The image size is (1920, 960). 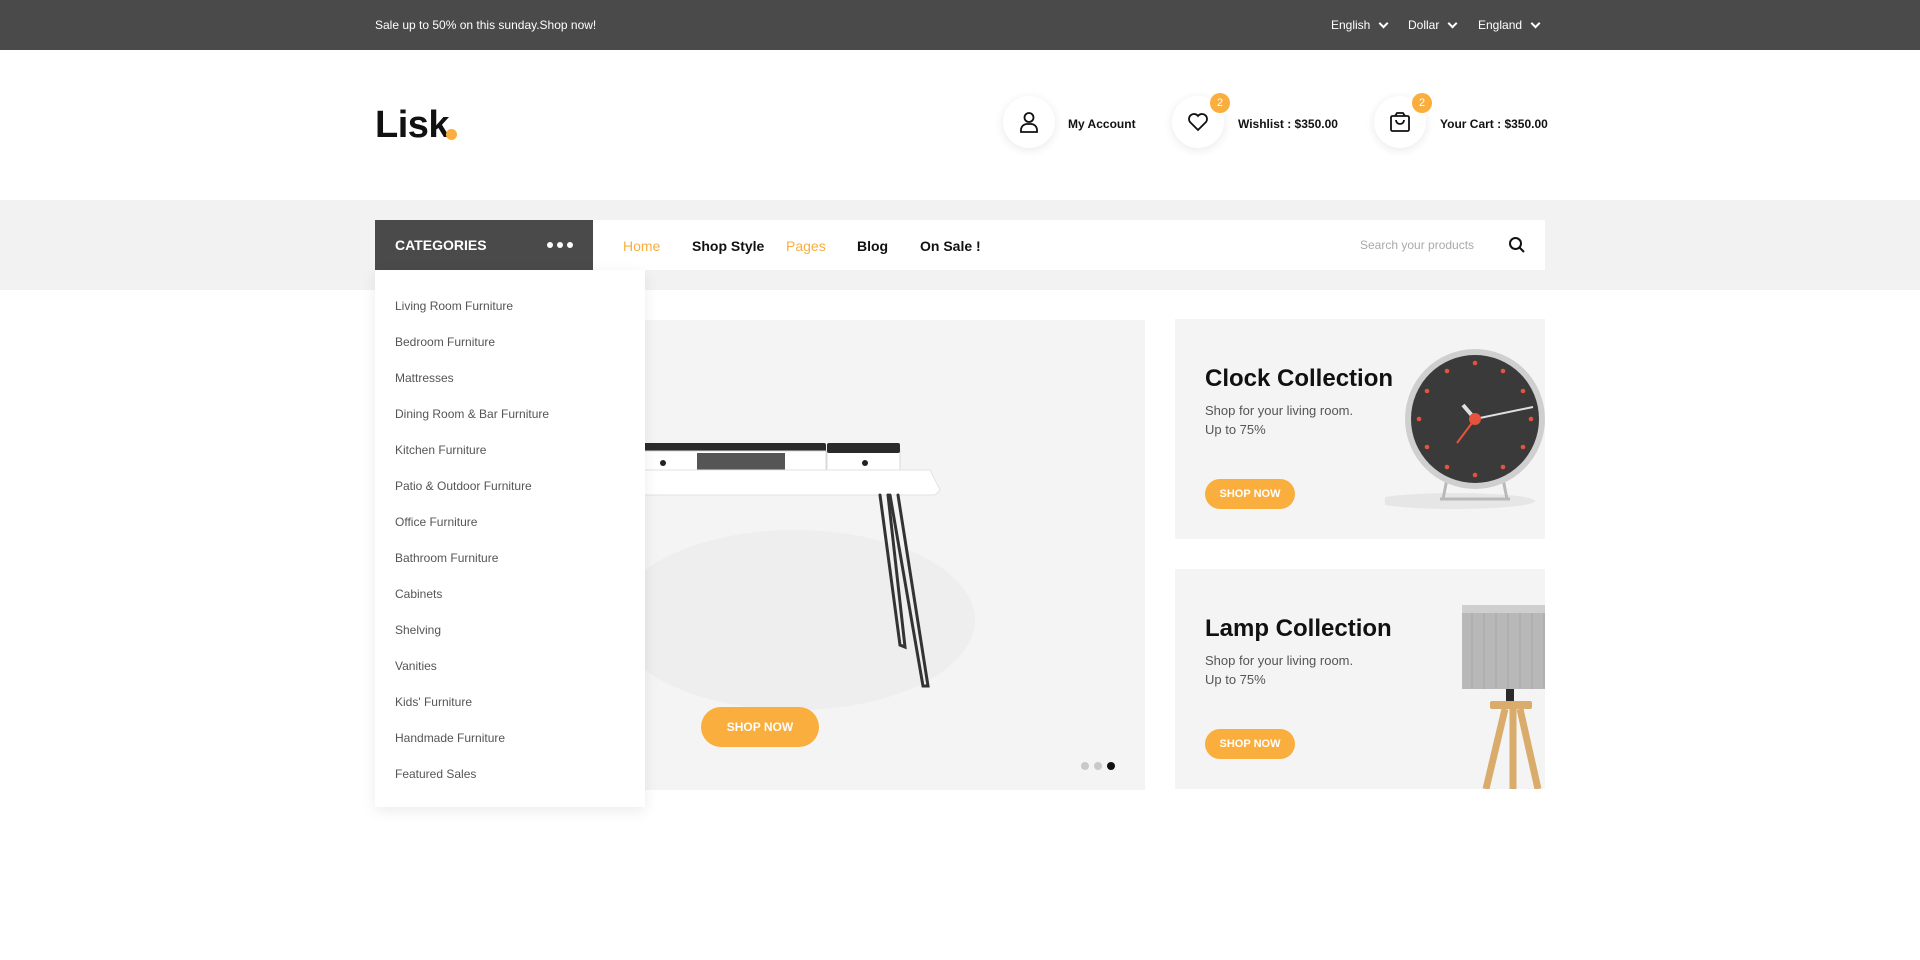 What do you see at coordinates (1424, 25) in the screenshot?
I see `currency-label: Dollar` at bounding box center [1424, 25].